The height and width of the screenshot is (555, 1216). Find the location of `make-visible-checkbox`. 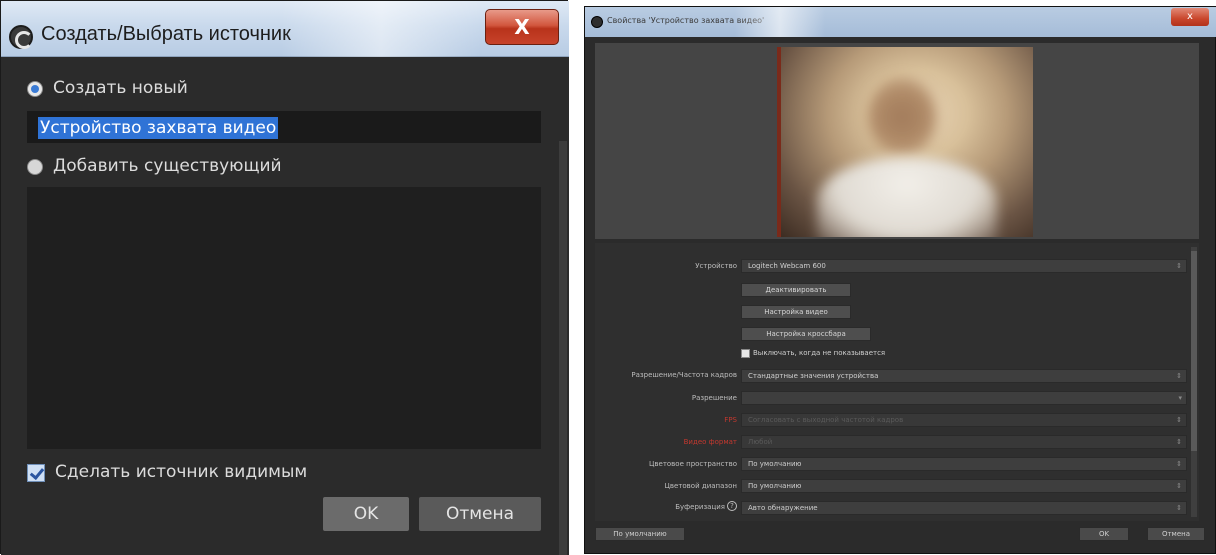

make-visible-checkbox is located at coordinates (36, 473).